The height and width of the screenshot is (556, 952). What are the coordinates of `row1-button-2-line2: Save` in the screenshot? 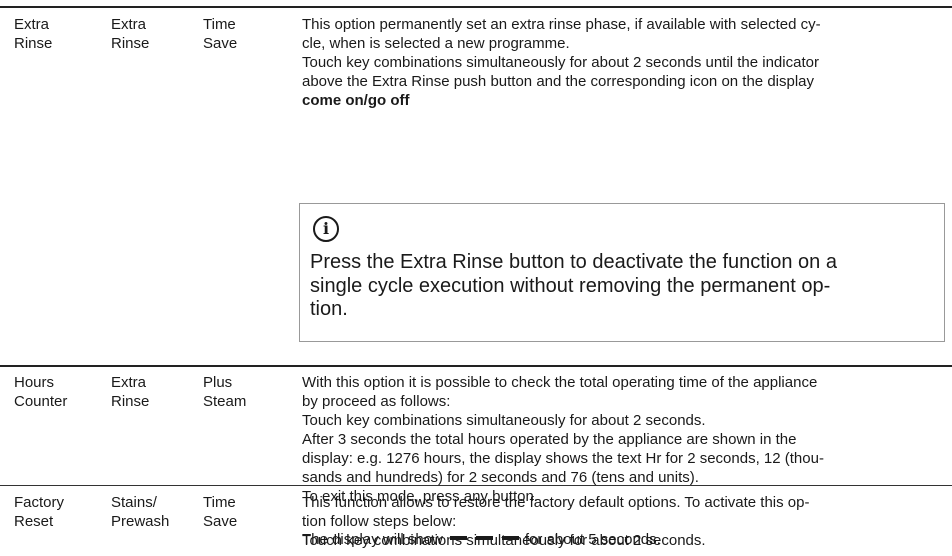 It's located at (220, 43).